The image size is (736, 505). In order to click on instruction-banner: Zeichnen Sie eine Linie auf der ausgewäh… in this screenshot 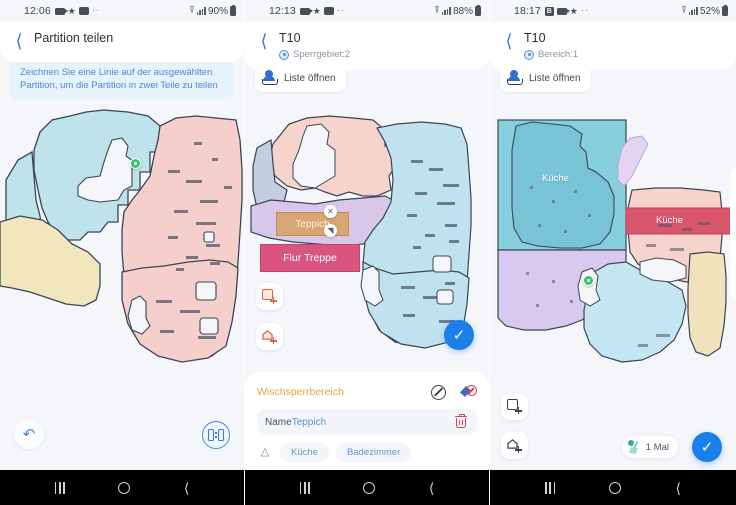, I will do `click(122, 79)`.